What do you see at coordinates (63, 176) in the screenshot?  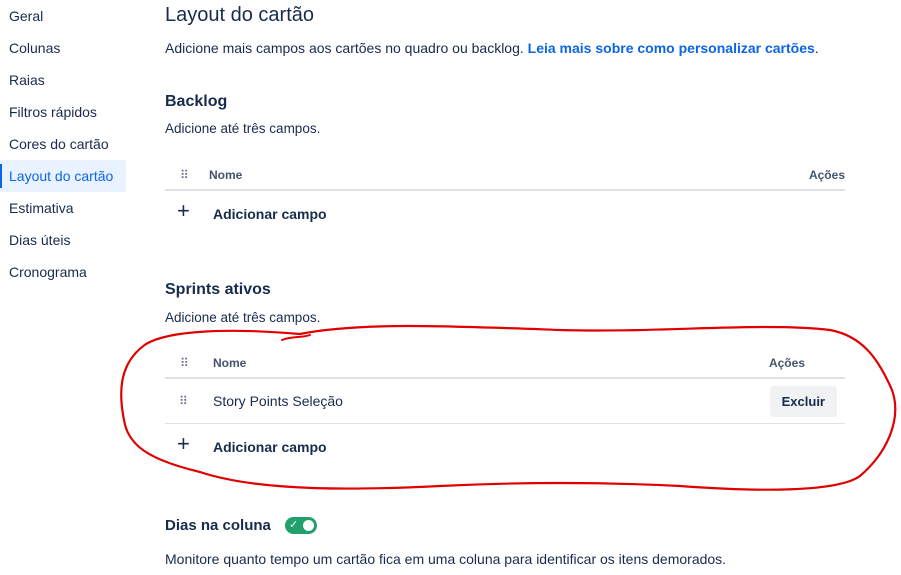 I see `sidebar-item-layout-do-cartao: Layout do cartão` at bounding box center [63, 176].